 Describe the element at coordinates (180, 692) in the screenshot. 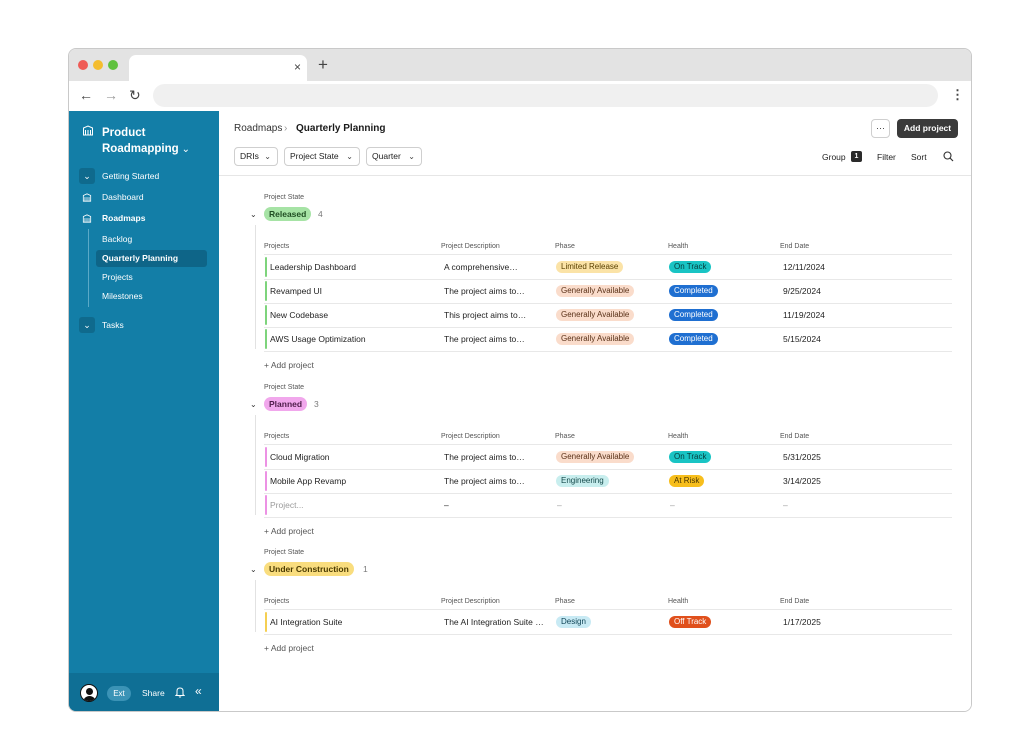

I see `bell-icon` at that location.